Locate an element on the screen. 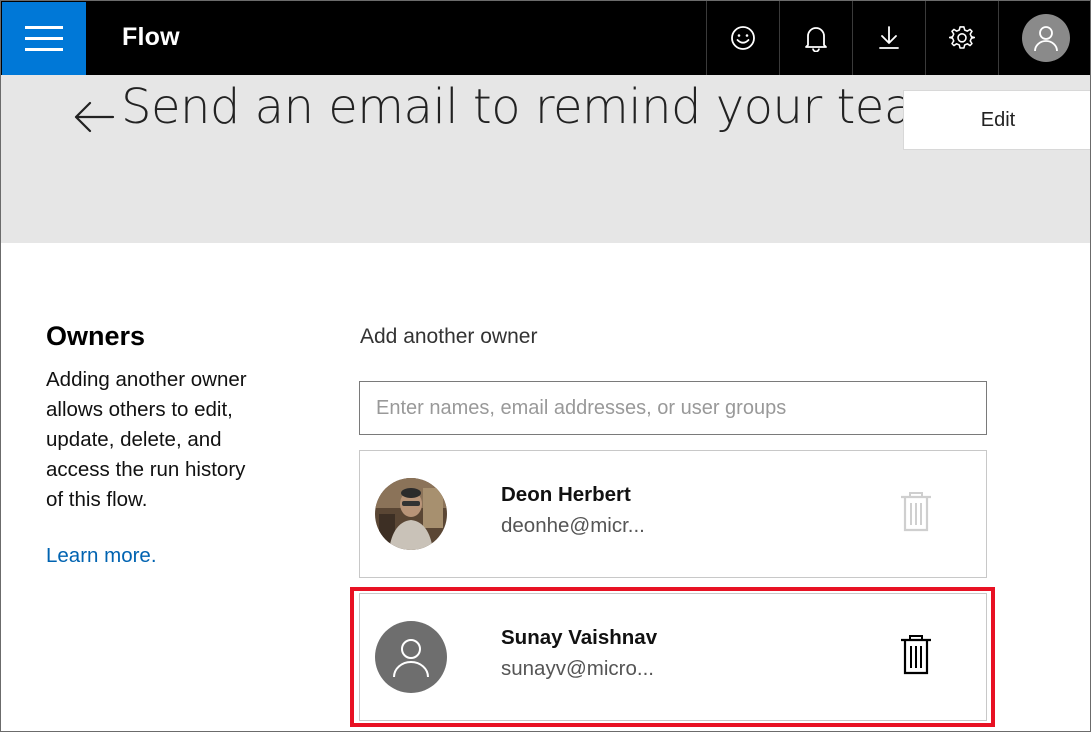  back-button is located at coordinates (94, 117).